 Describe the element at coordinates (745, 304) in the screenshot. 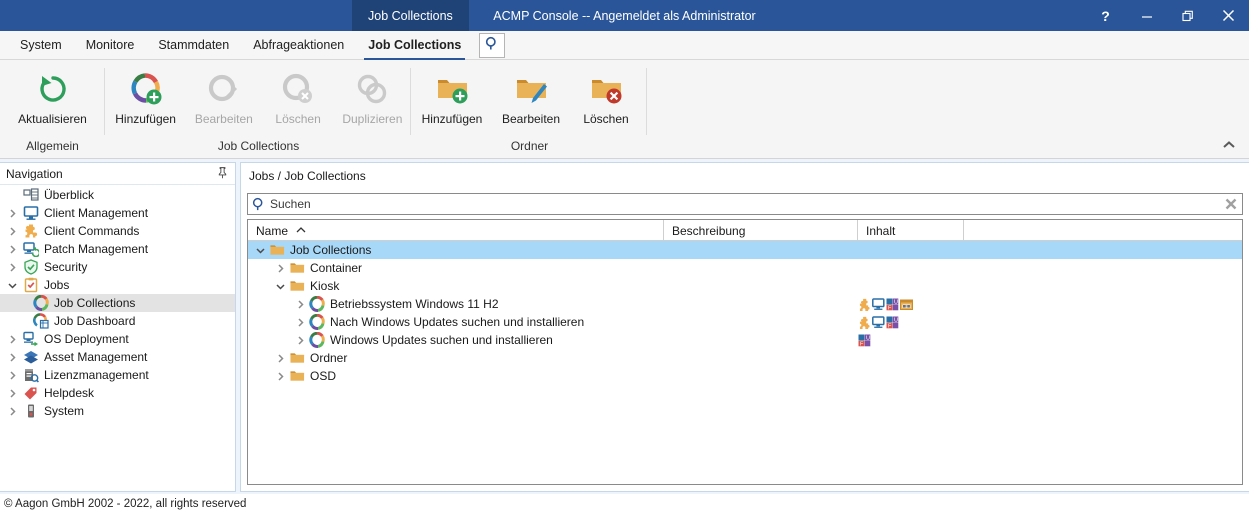

I see `table-row: Betriebssystem Windows 11 H2 U F` at that location.